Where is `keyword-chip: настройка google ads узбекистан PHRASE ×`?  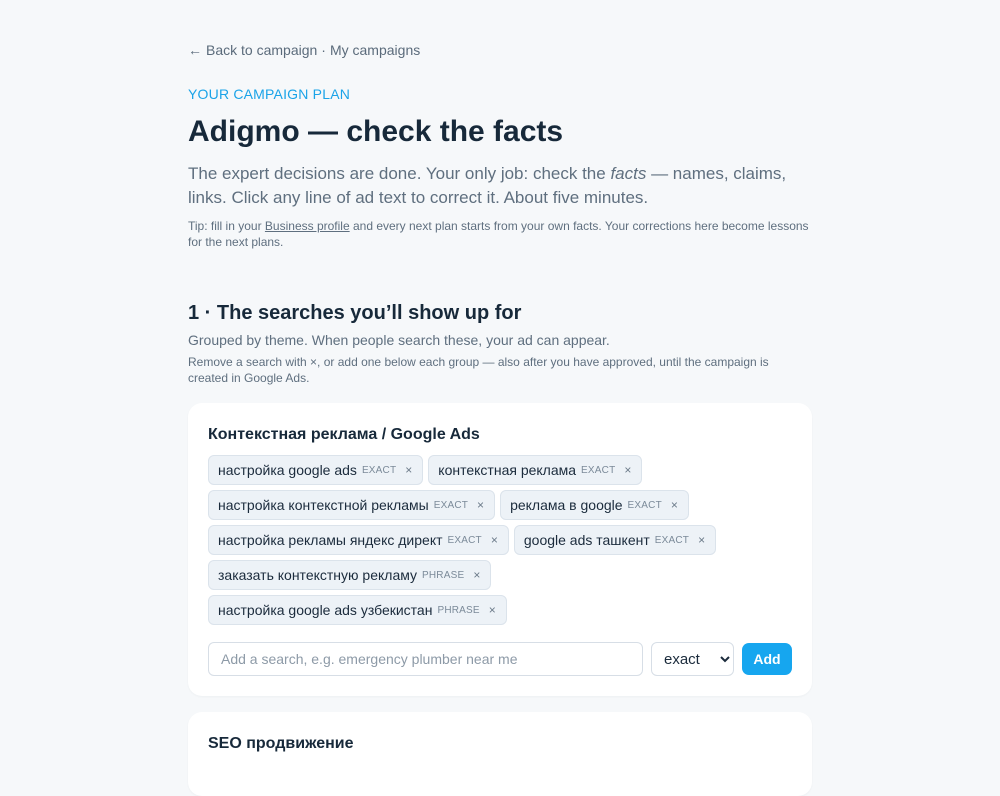
keyword-chip: настройка google ads узбекистан PHRASE × is located at coordinates (357, 610).